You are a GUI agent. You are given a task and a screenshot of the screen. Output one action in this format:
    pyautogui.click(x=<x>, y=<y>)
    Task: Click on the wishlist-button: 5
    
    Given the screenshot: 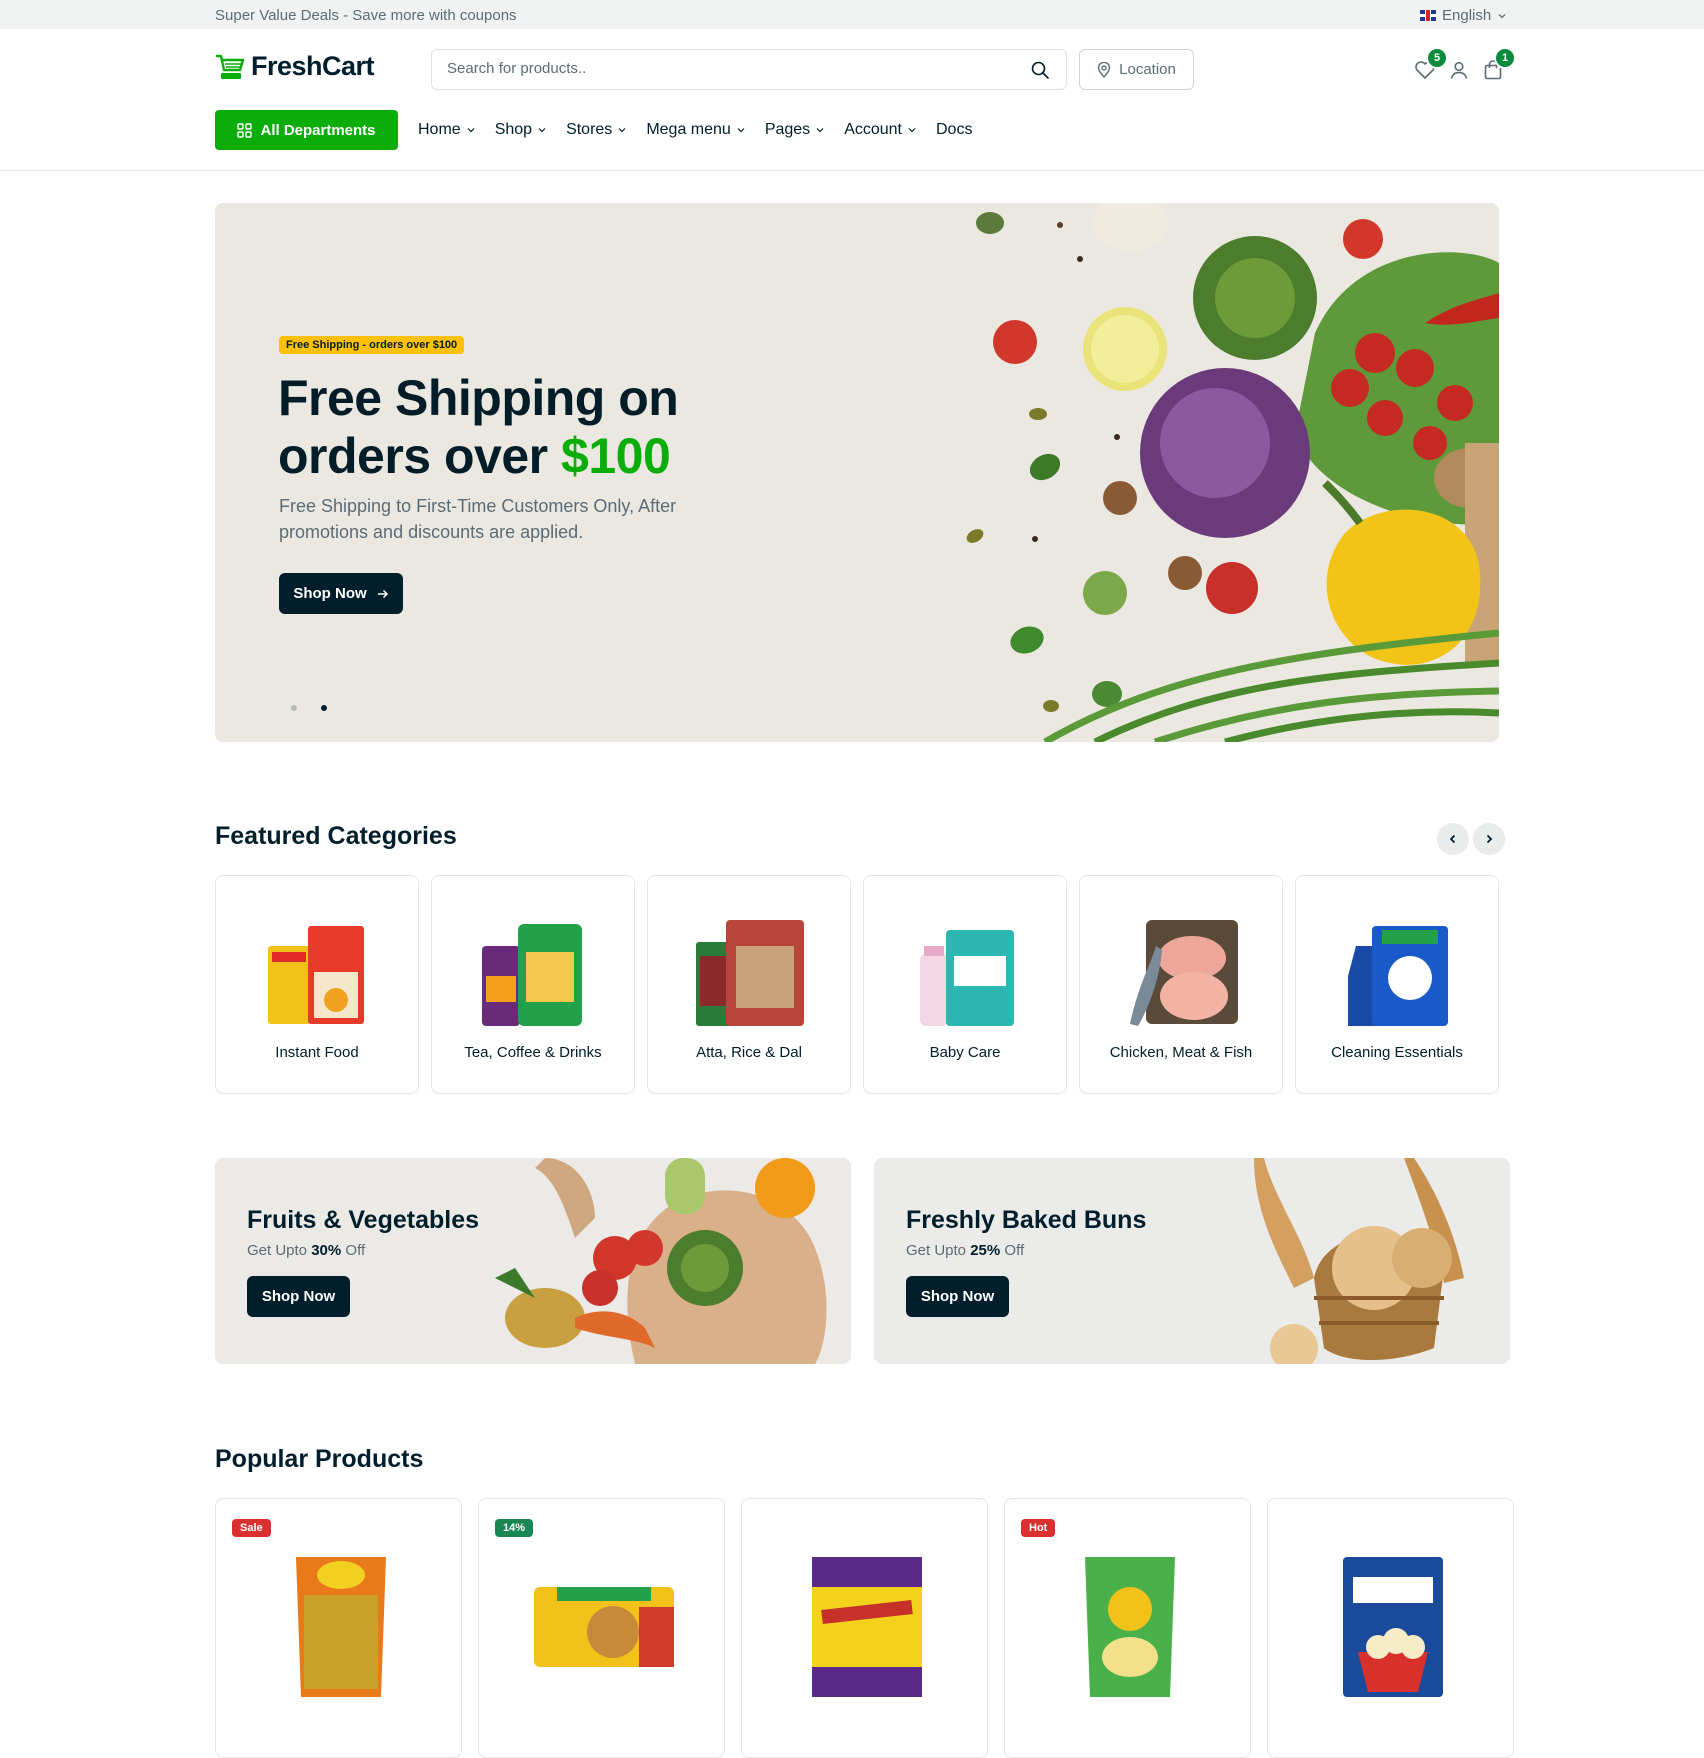 What is the action you would take?
    pyautogui.click(x=1430, y=65)
    